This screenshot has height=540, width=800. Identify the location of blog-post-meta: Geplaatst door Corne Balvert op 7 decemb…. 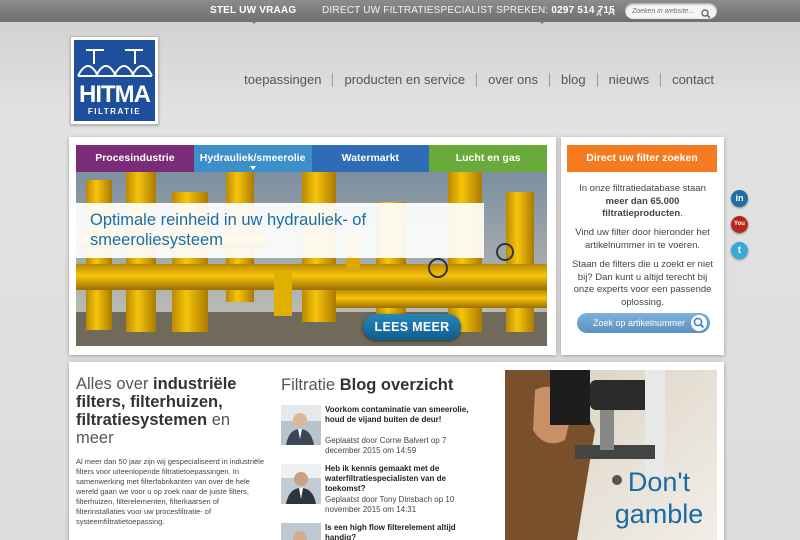
(386, 445).